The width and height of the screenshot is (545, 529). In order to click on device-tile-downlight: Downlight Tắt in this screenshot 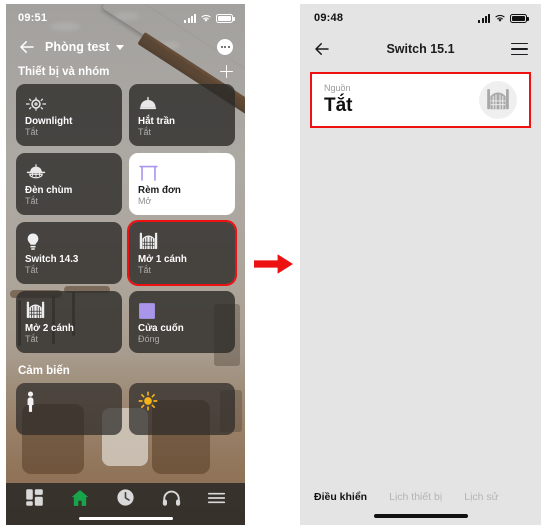, I will do `click(69, 115)`.